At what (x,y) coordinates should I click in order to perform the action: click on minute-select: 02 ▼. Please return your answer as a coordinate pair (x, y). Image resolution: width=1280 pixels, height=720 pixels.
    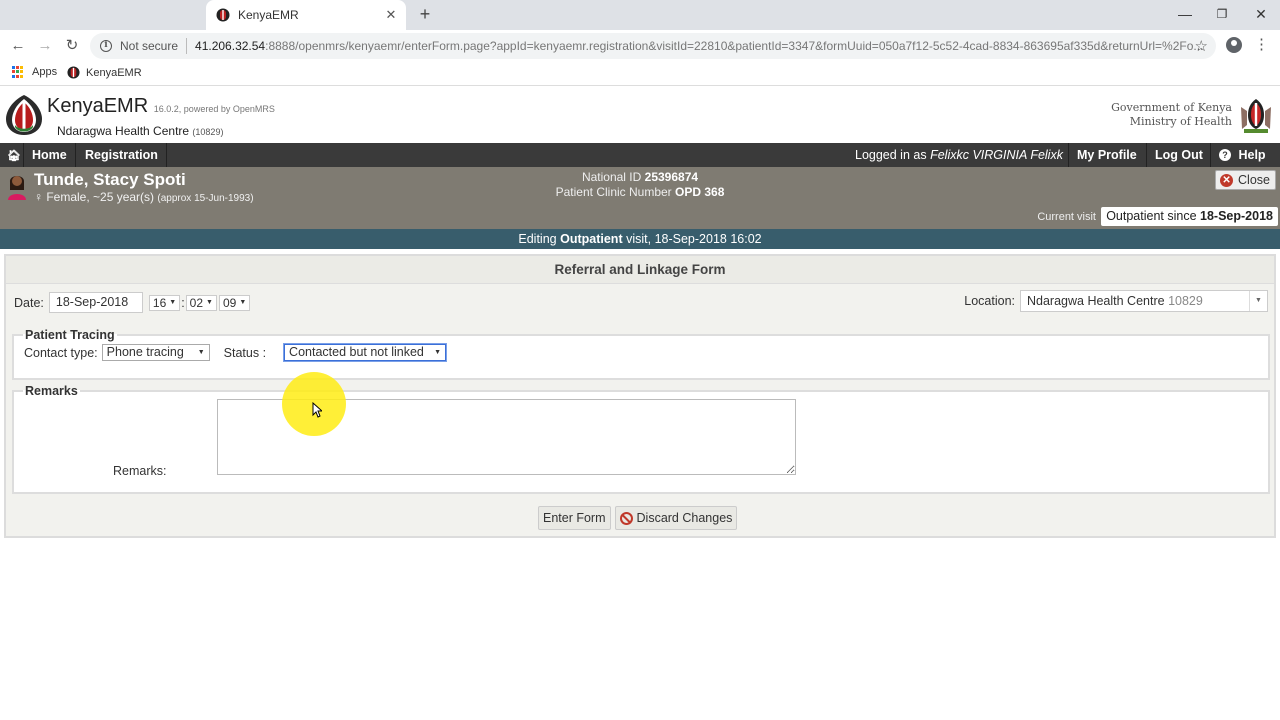
    Looking at the image, I should click on (201, 302).